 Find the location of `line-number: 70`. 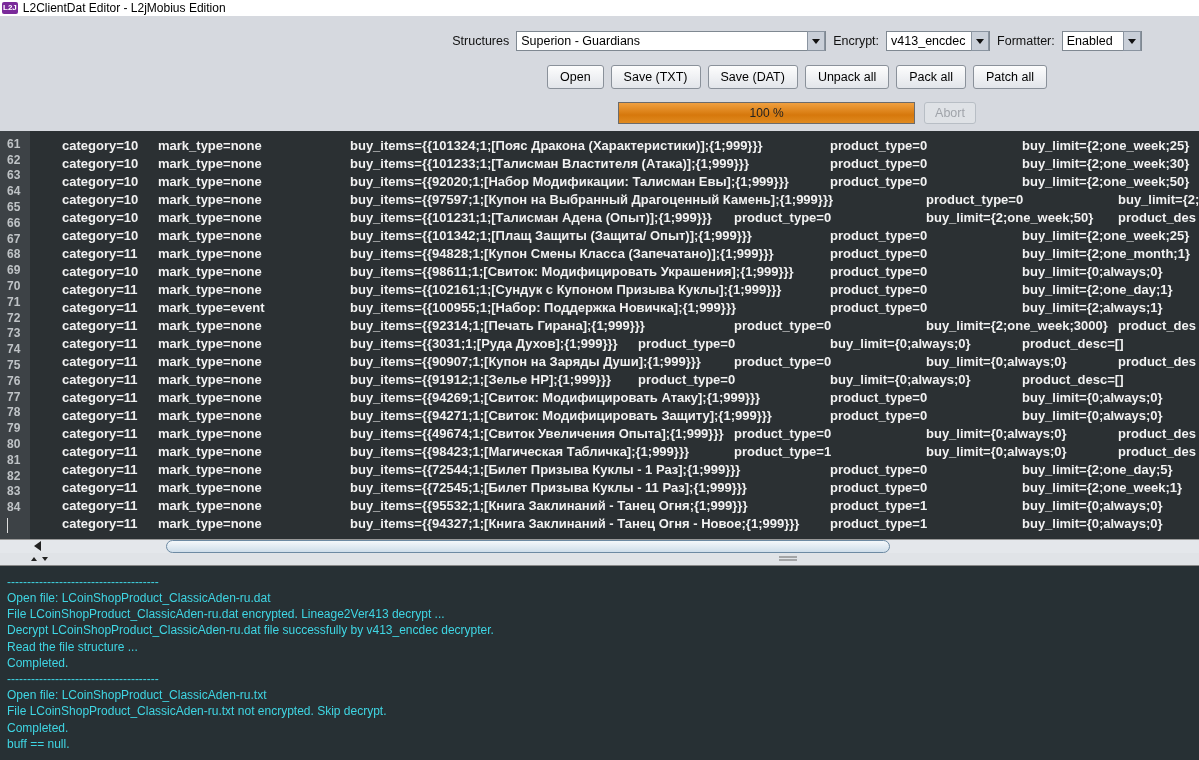

line-number: 70 is located at coordinates (14, 287).